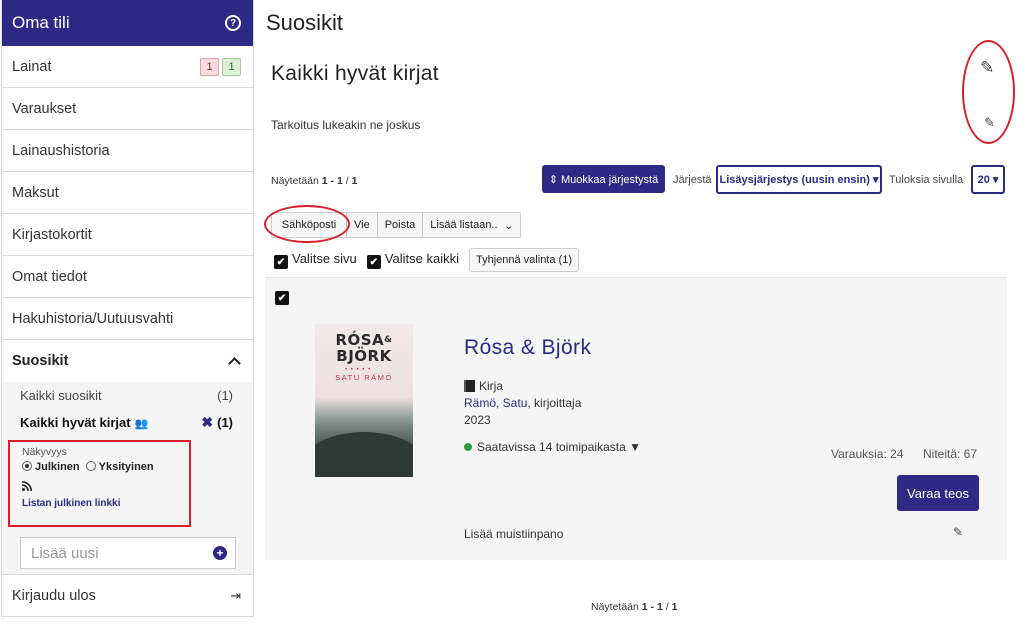 This screenshot has width=1024, height=628. Describe the element at coordinates (127, 109) in the screenshot. I see `sidebar-item-holds: Varaukset` at that location.